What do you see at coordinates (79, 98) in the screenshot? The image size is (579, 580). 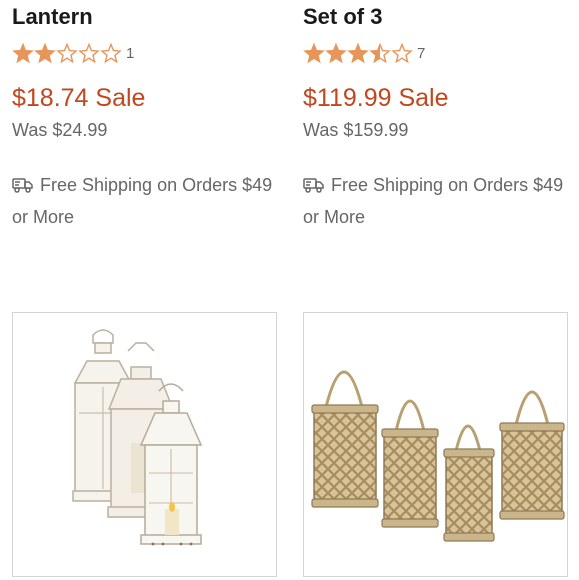 I see `sale-price: $18.74 Sale` at bounding box center [79, 98].